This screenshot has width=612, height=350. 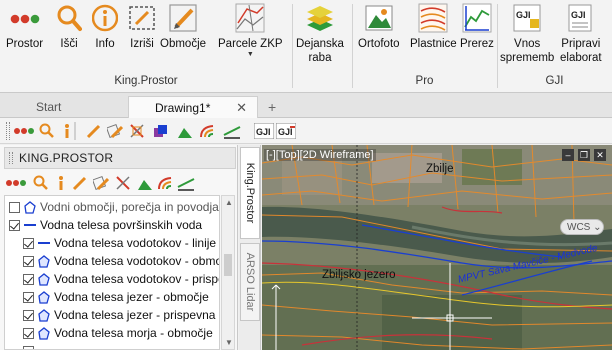 I want to click on tree-item: Vodna telesa morja - območje, so click(x=112, y=333).